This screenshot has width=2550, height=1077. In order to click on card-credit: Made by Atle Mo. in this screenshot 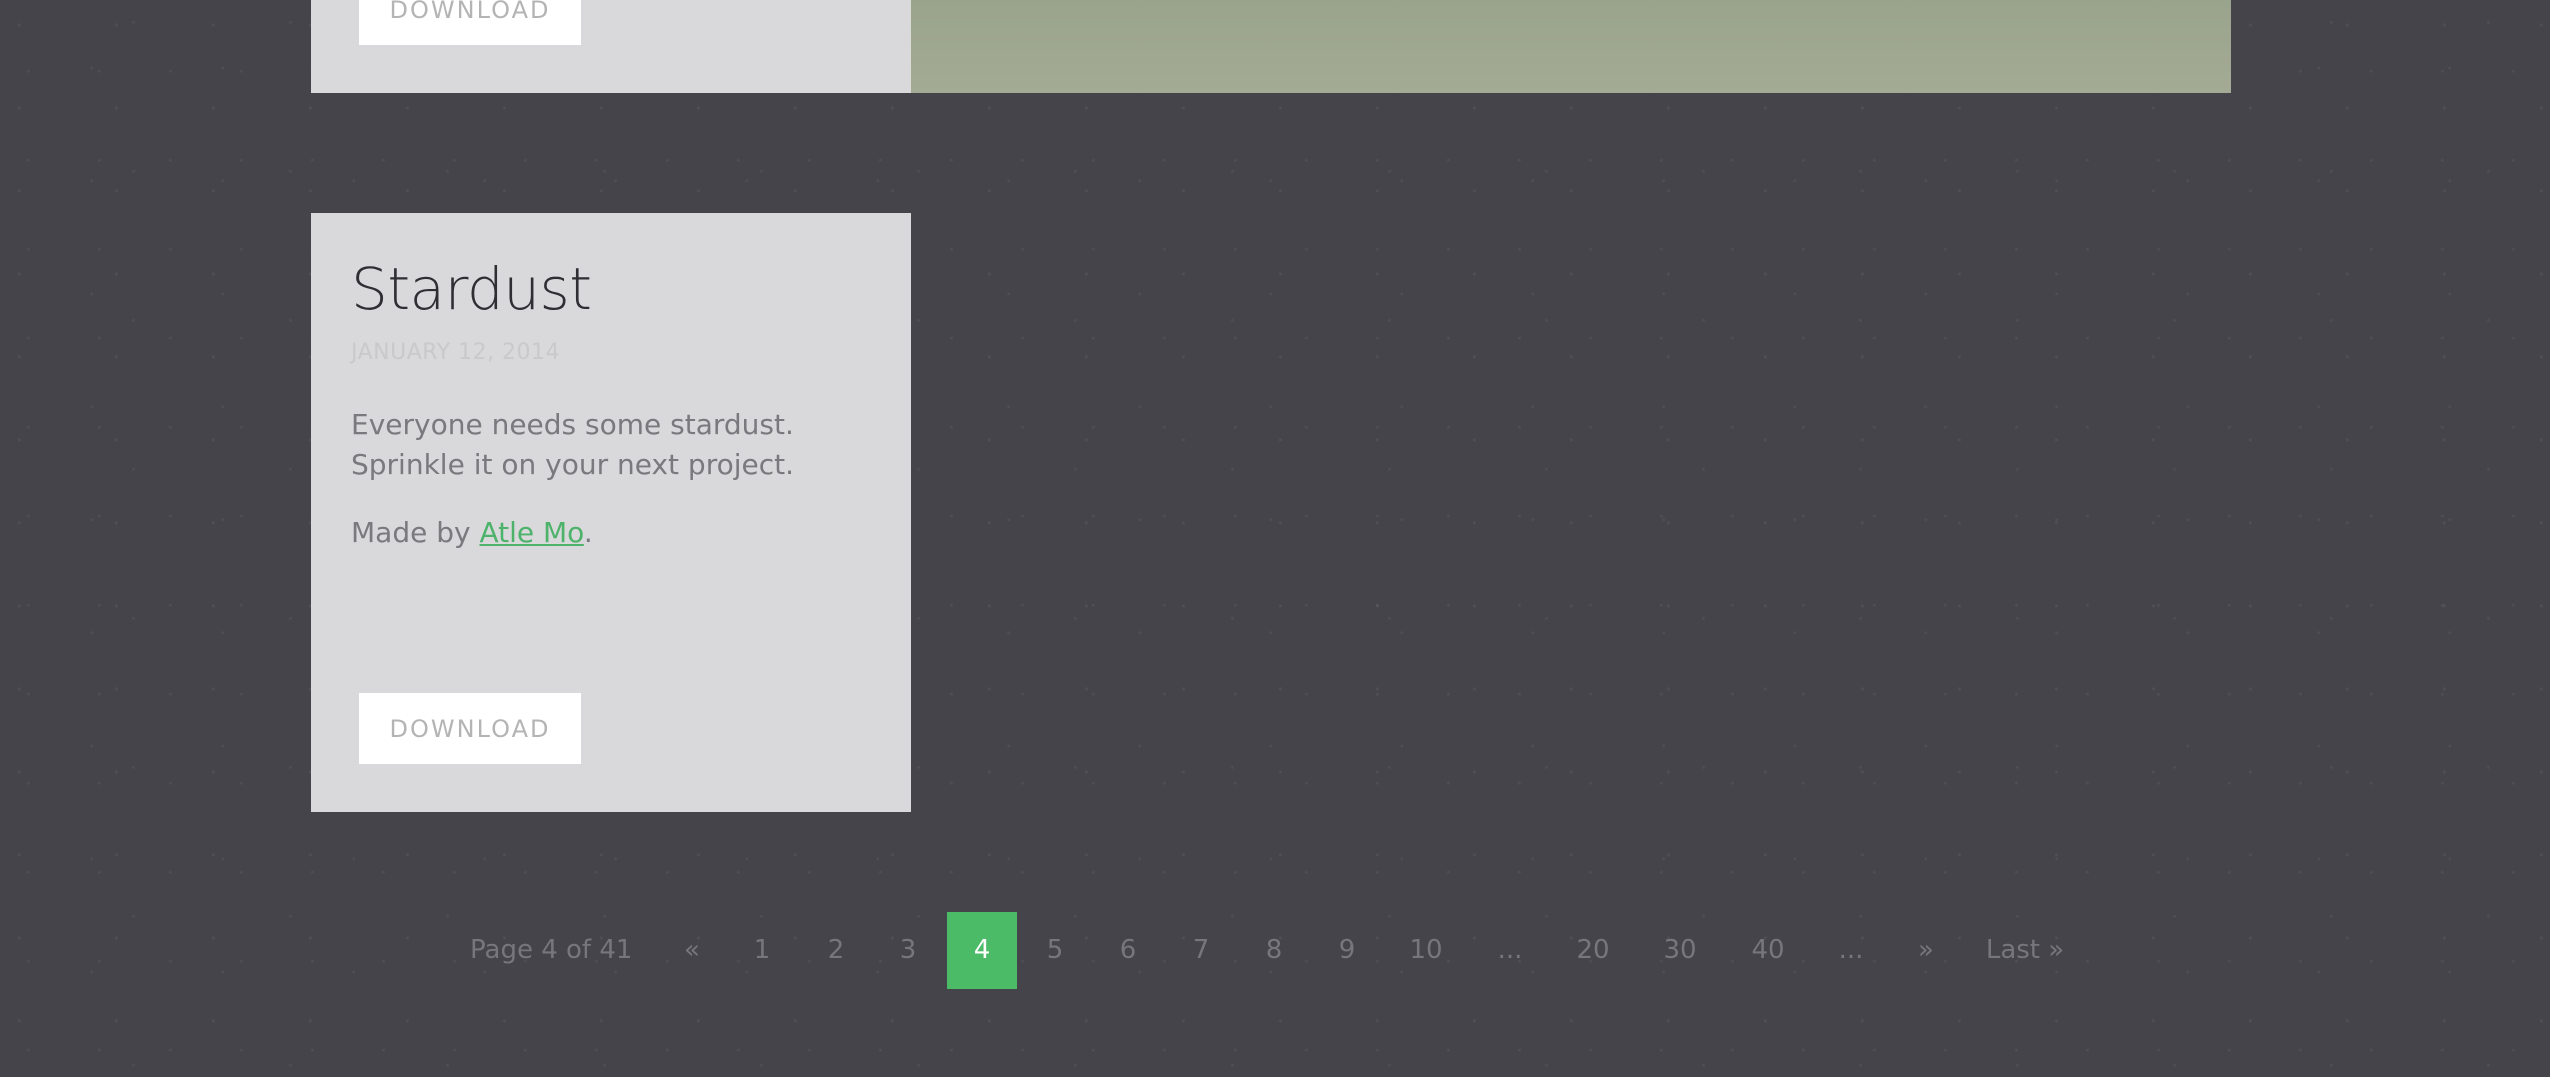, I will do `click(472, 533)`.